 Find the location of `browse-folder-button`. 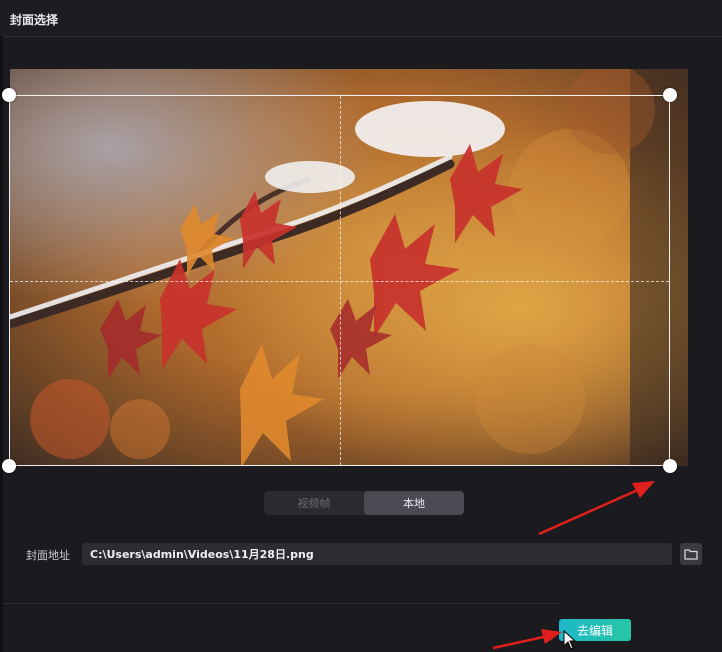

browse-folder-button is located at coordinates (691, 554).